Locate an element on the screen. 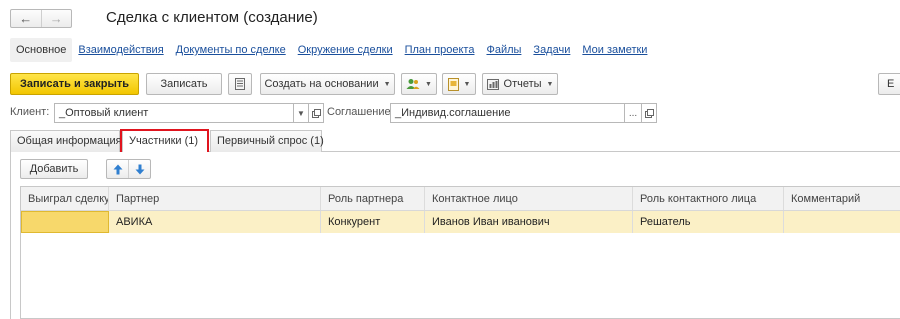 This screenshot has width=900, height=319. window-header: ← → Сделка с клиентом (создание) is located at coordinates (450, 18).